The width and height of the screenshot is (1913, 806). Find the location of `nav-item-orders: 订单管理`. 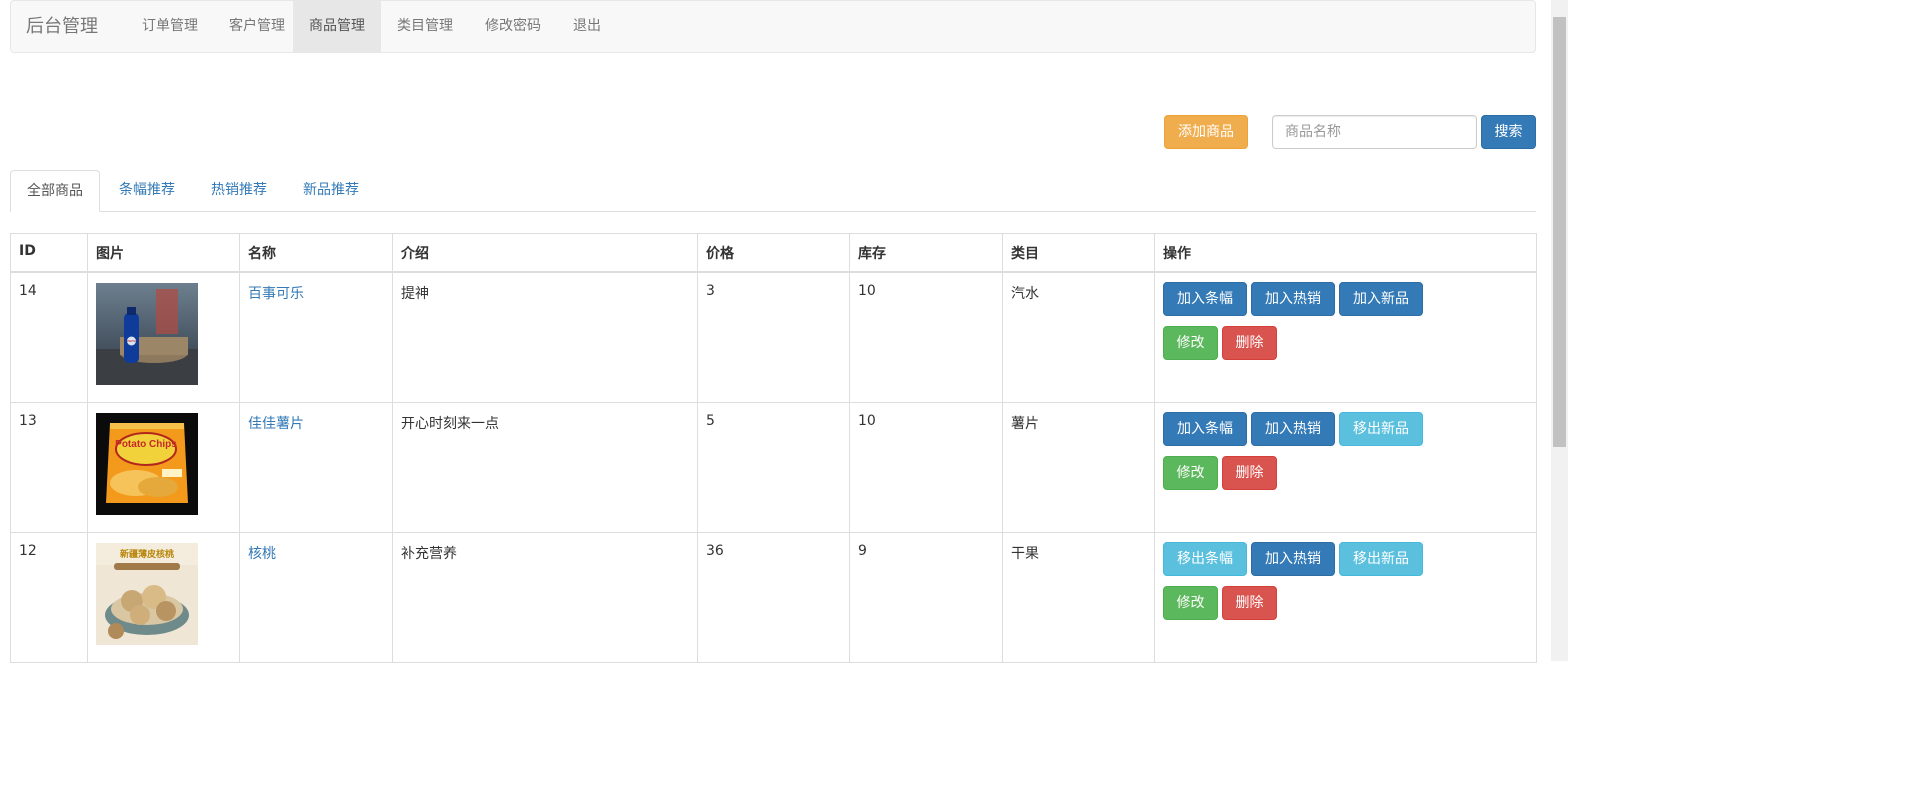

nav-item-orders: 订单管理 is located at coordinates (170, 26).